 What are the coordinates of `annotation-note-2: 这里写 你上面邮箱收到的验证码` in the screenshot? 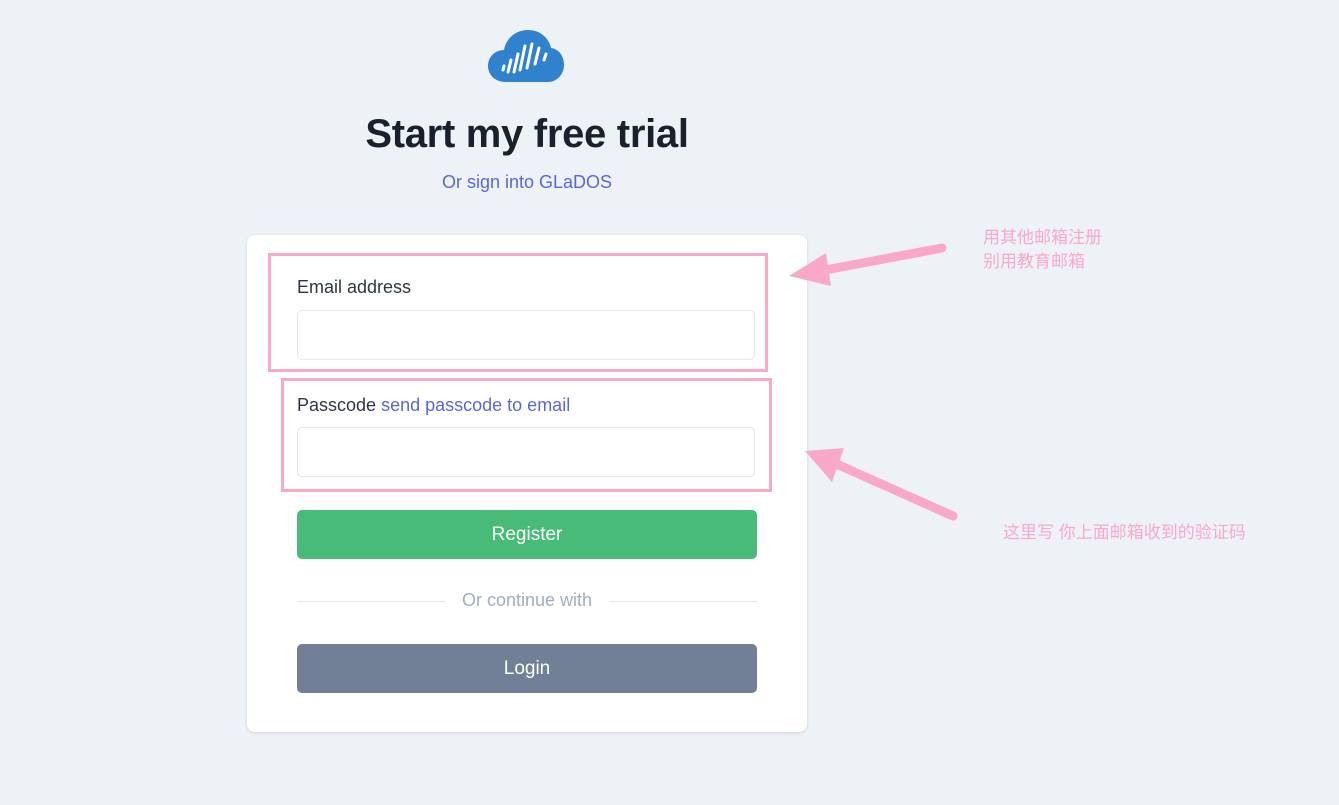 It's located at (1124, 532).